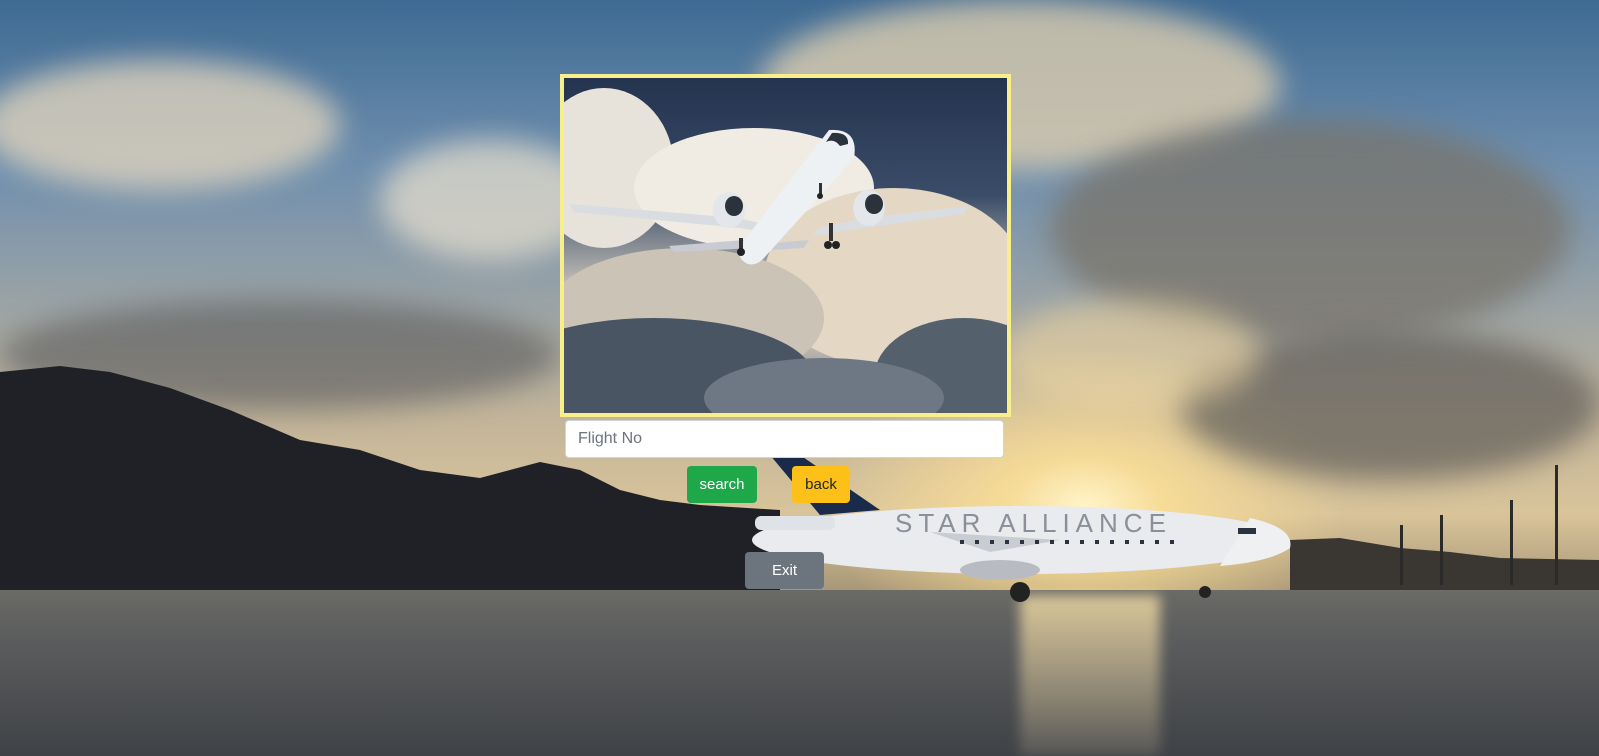 This screenshot has height=756, width=1599. What do you see at coordinates (1033, 523) in the screenshot?
I see `plane-livery-text: STAR ALLIANCE` at bounding box center [1033, 523].